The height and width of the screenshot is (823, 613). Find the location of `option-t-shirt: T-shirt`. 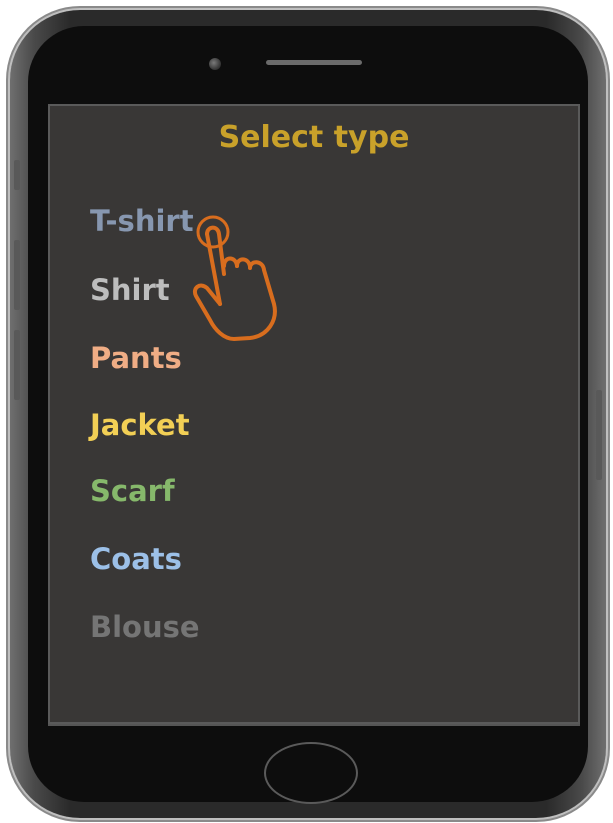

option-t-shirt: T-shirt is located at coordinates (142, 221).